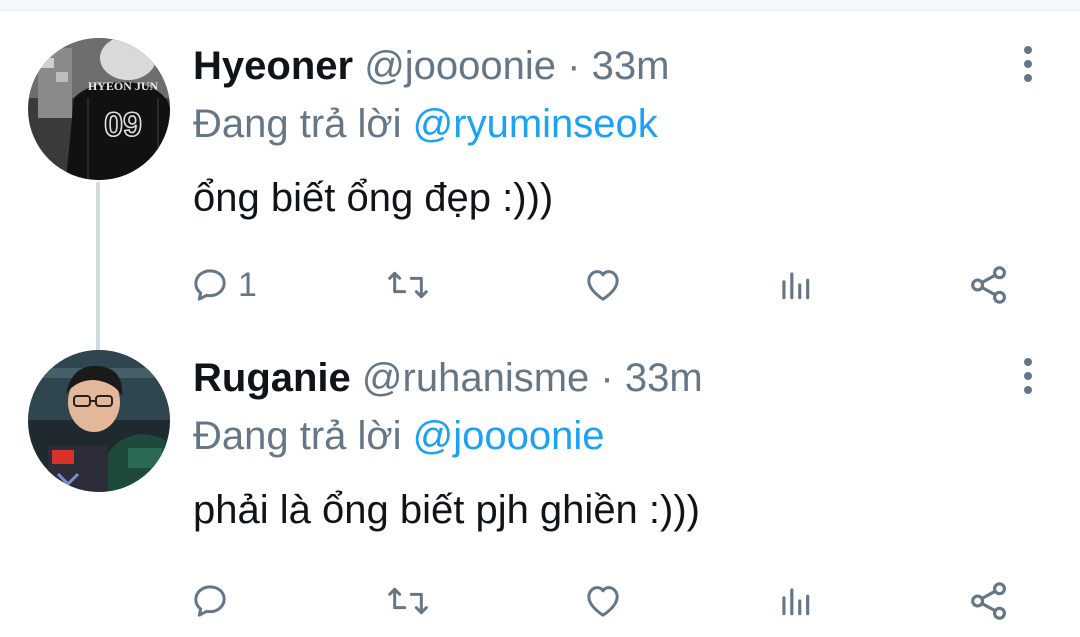  I want to click on display-name: Hyeoner, so click(273, 66).